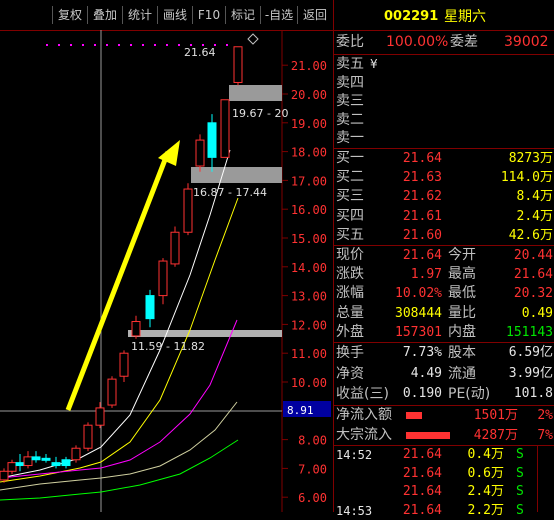 This screenshot has width=554, height=520. What do you see at coordinates (118, 281) in the screenshot?
I see `trend-arrow-shaft` at bounding box center [118, 281].